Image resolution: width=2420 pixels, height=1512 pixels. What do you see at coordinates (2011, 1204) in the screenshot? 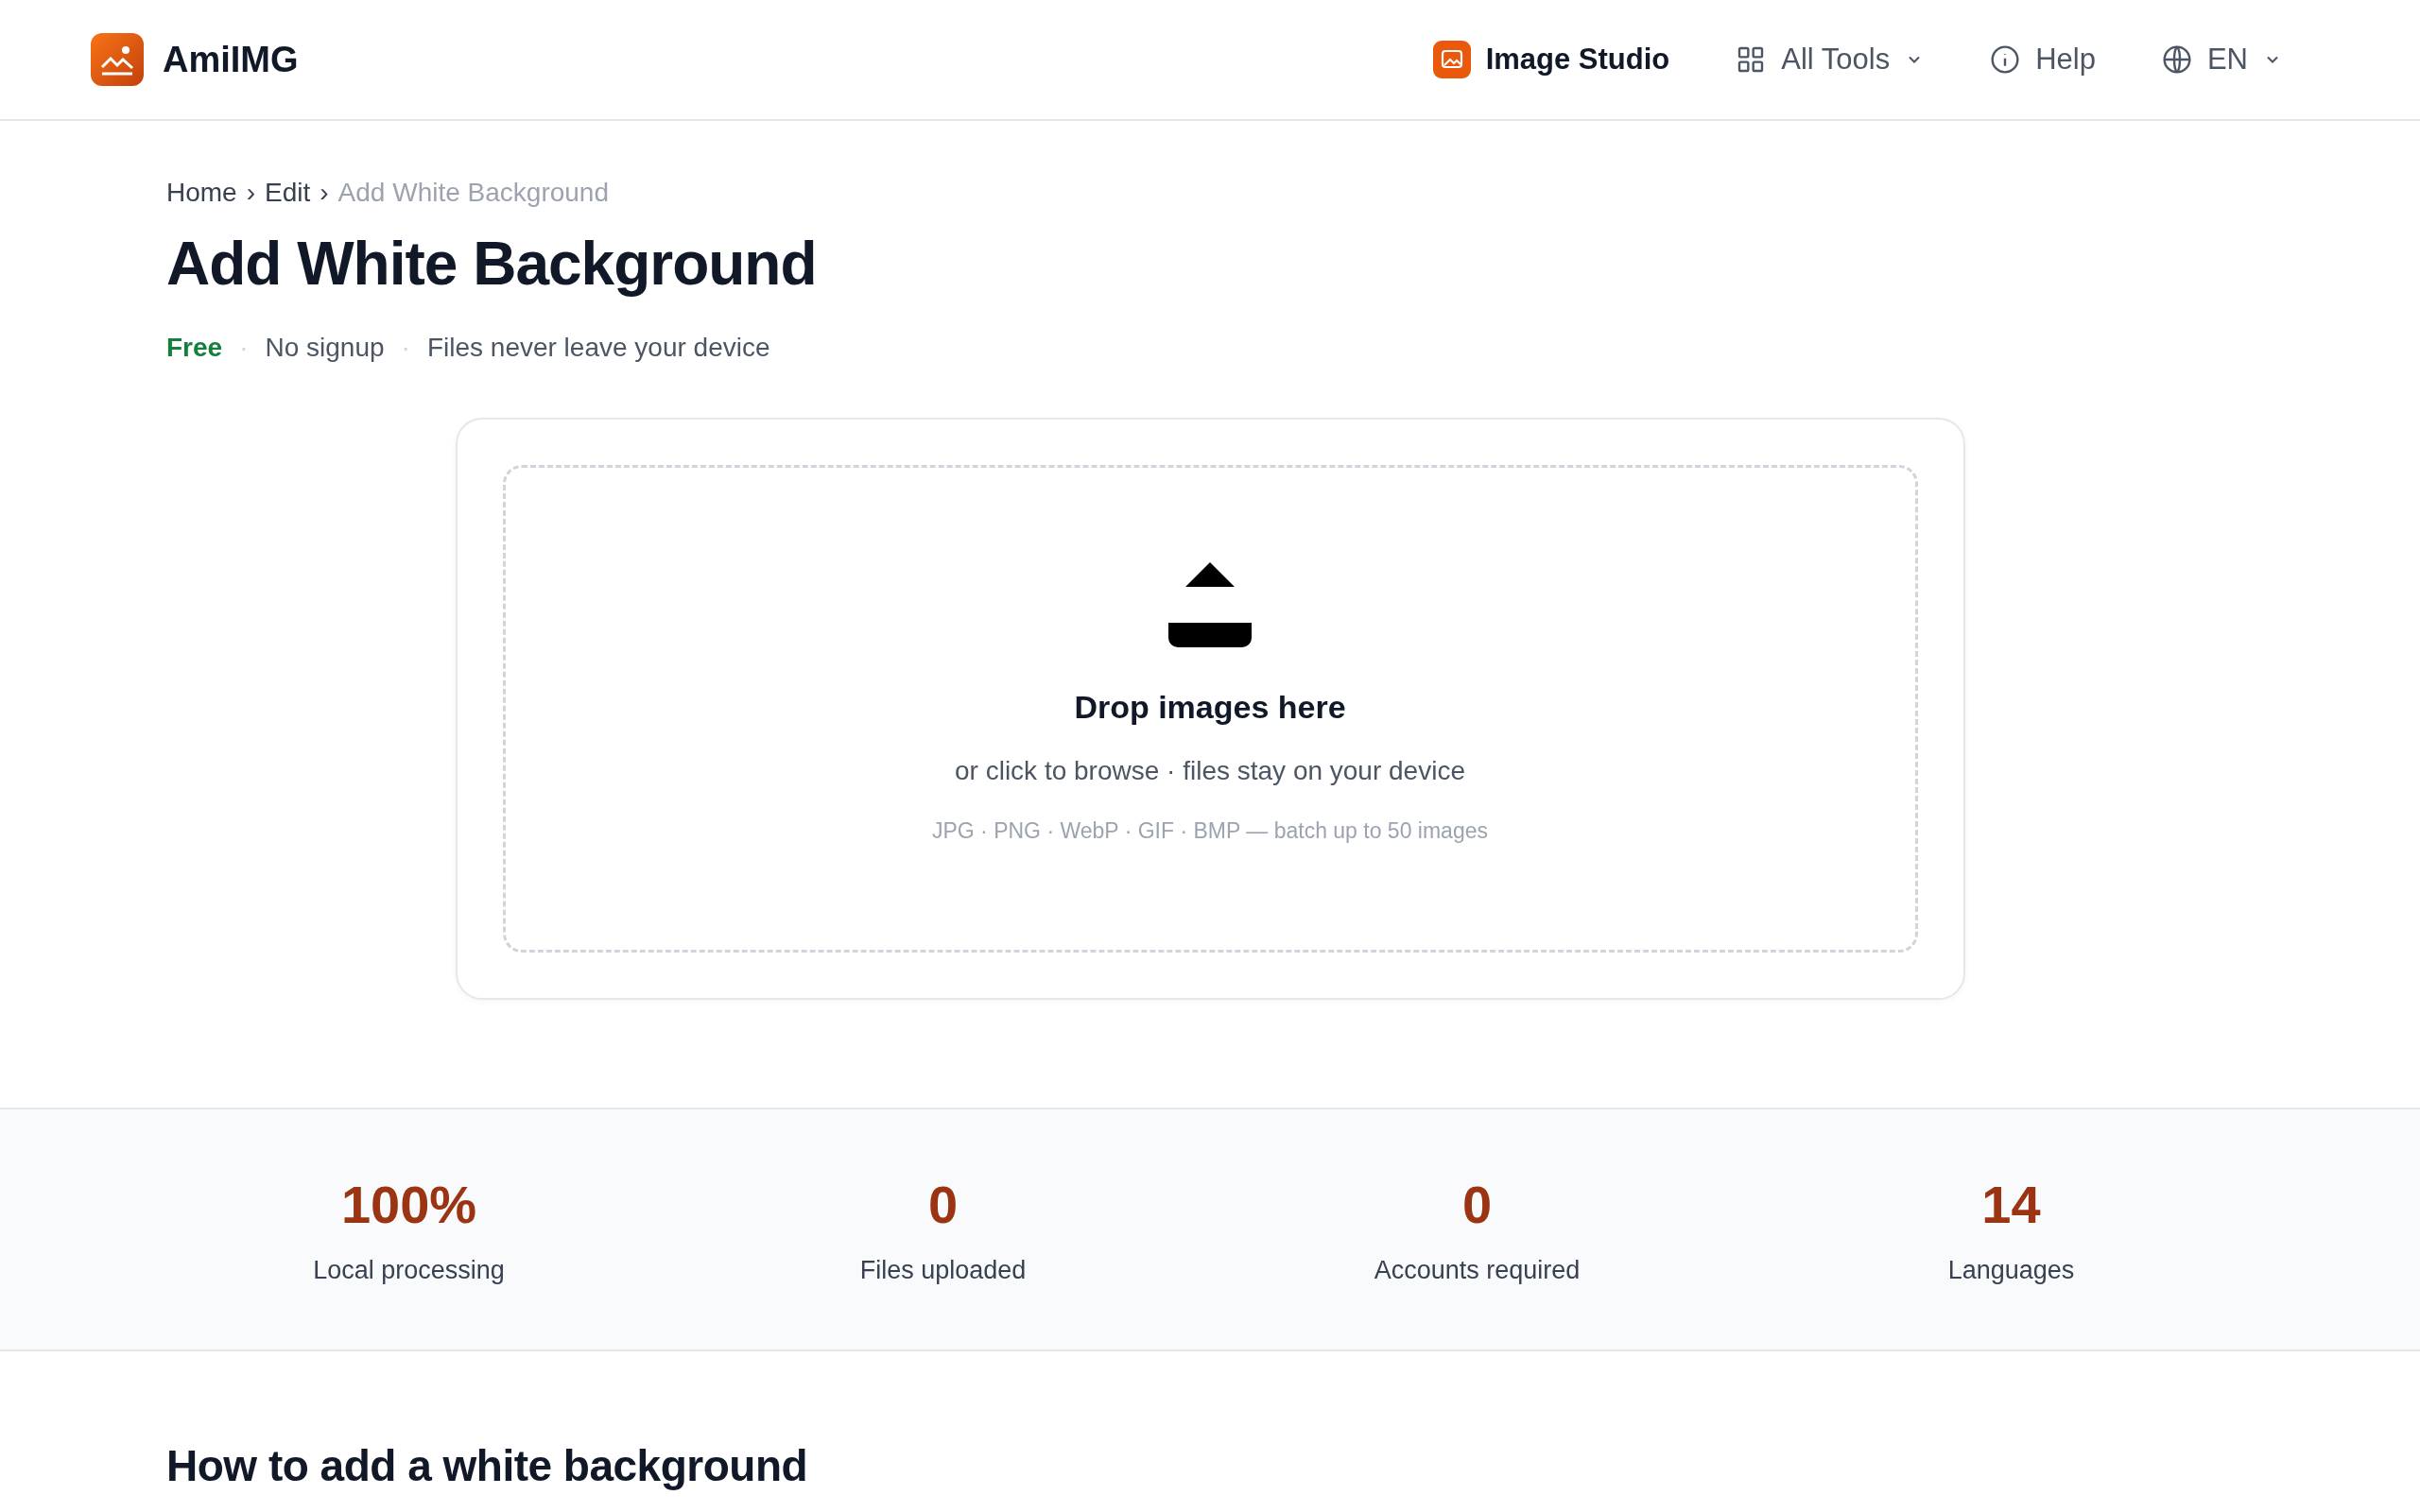
I see `stat-value: 14` at bounding box center [2011, 1204].